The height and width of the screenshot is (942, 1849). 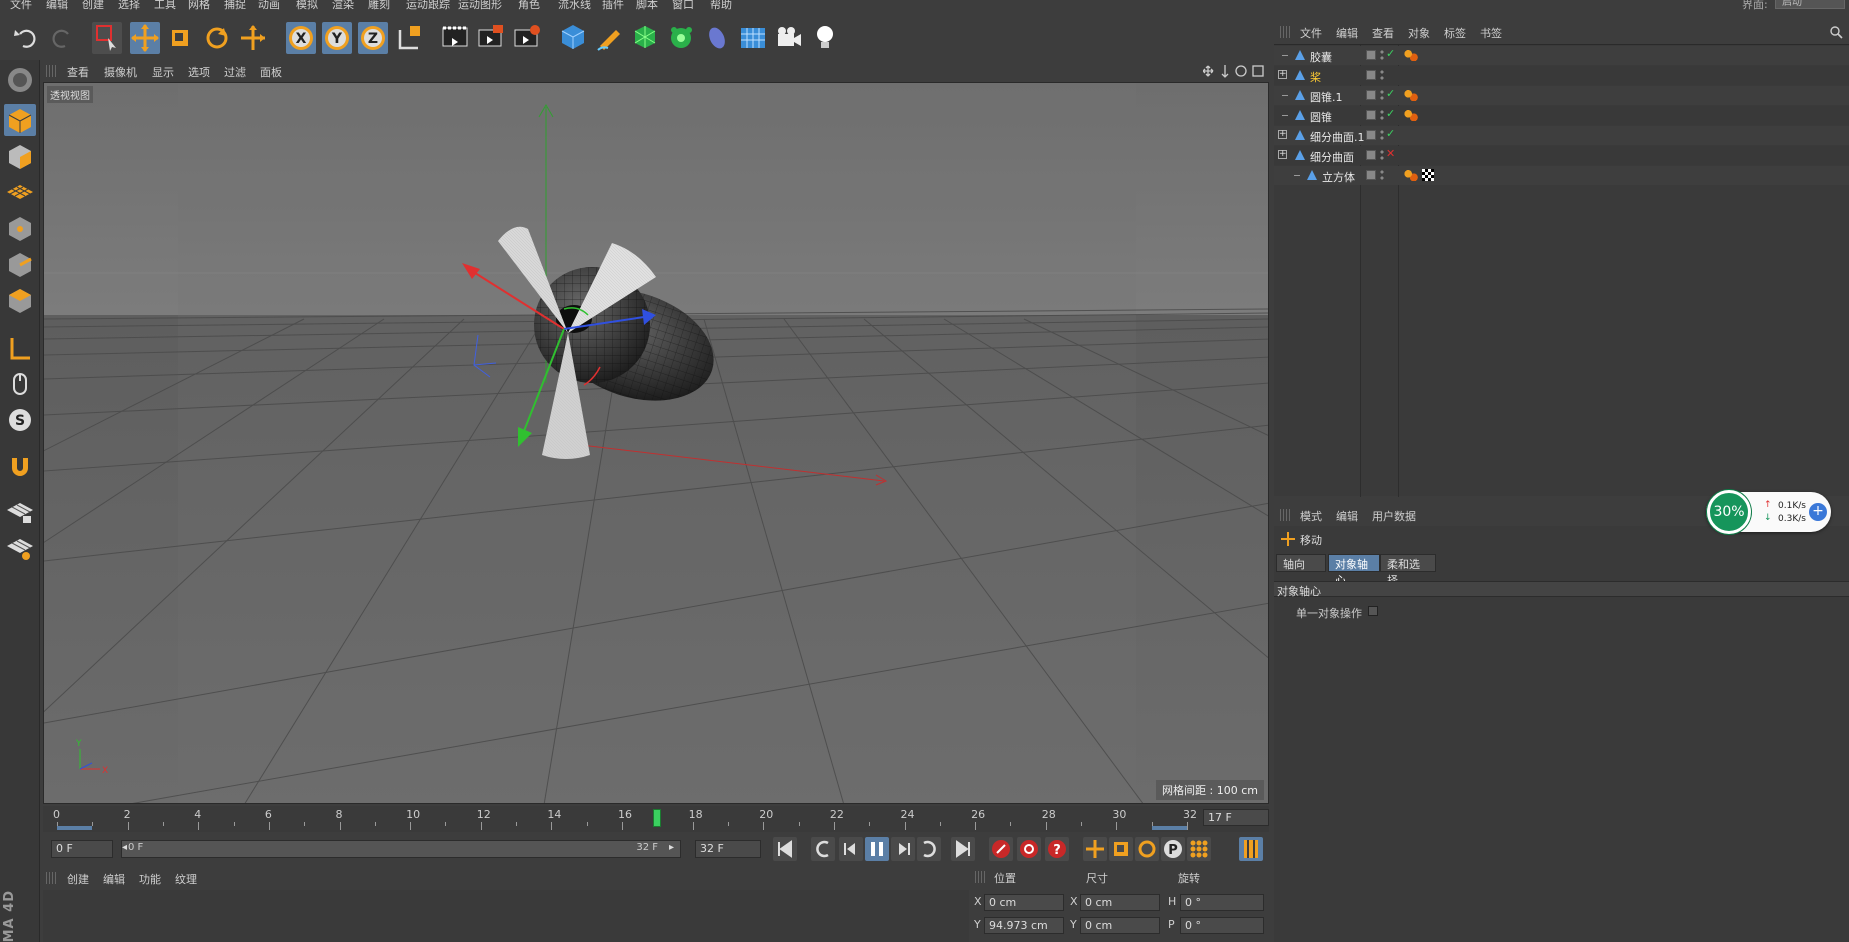 What do you see at coordinates (1024, 902) in the screenshot?
I see `position-x-field: 0 cm` at bounding box center [1024, 902].